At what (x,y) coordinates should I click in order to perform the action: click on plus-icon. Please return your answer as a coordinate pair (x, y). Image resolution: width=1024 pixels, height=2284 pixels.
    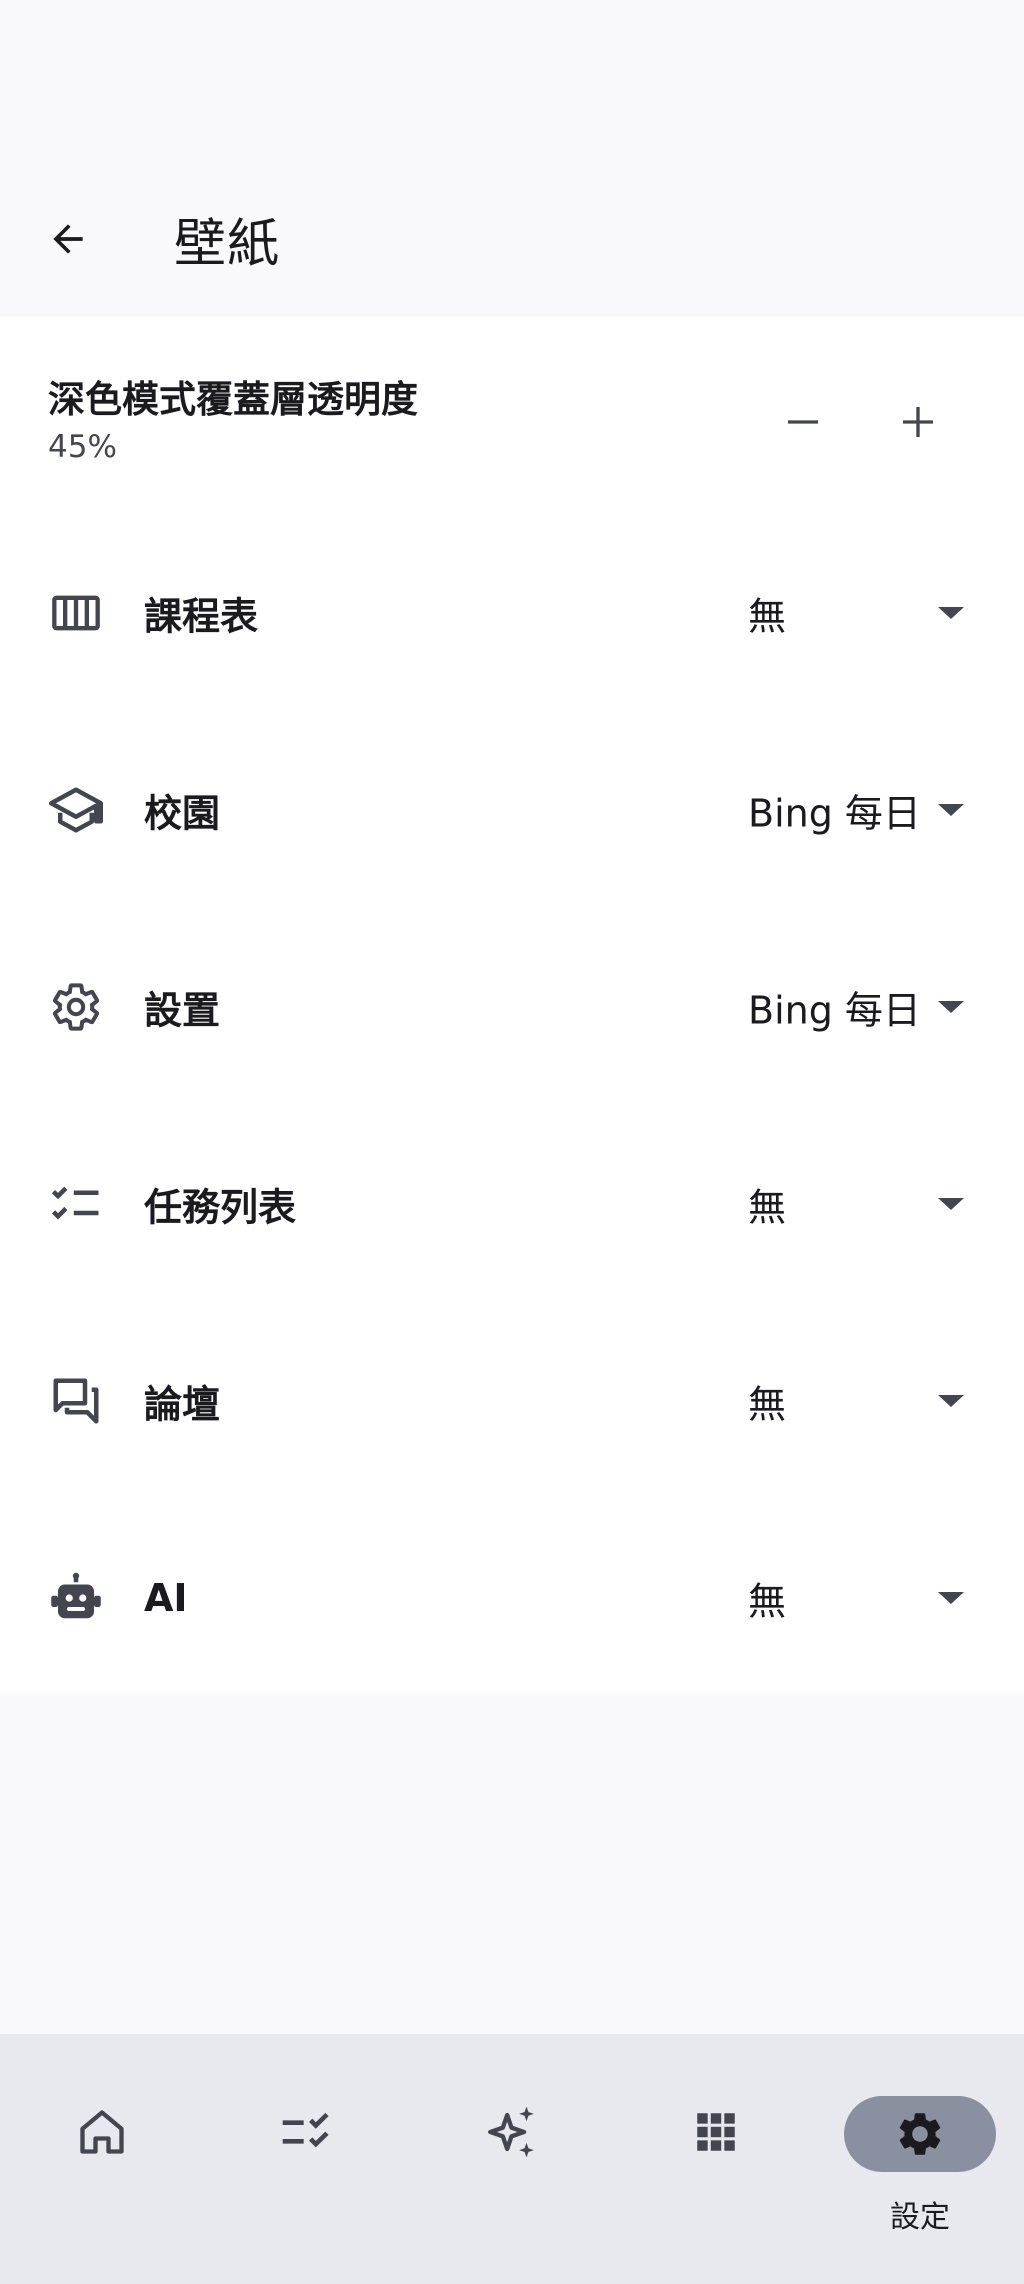
    Looking at the image, I should click on (918, 422).